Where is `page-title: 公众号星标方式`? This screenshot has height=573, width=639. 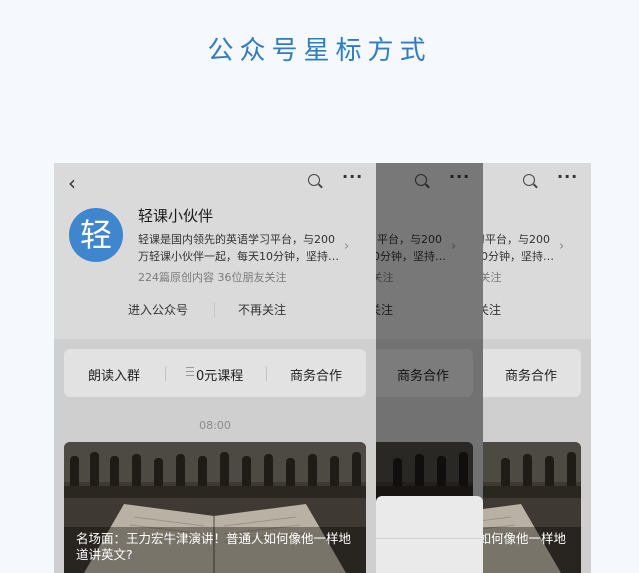
page-title: 公众号星标方式 is located at coordinates (319, 51).